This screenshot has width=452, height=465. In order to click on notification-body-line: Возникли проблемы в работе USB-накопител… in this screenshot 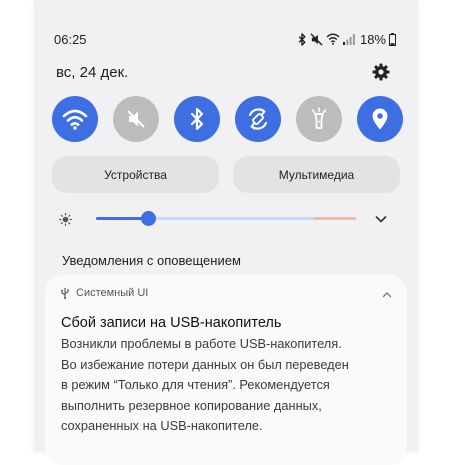, I will do `click(201, 343)`.